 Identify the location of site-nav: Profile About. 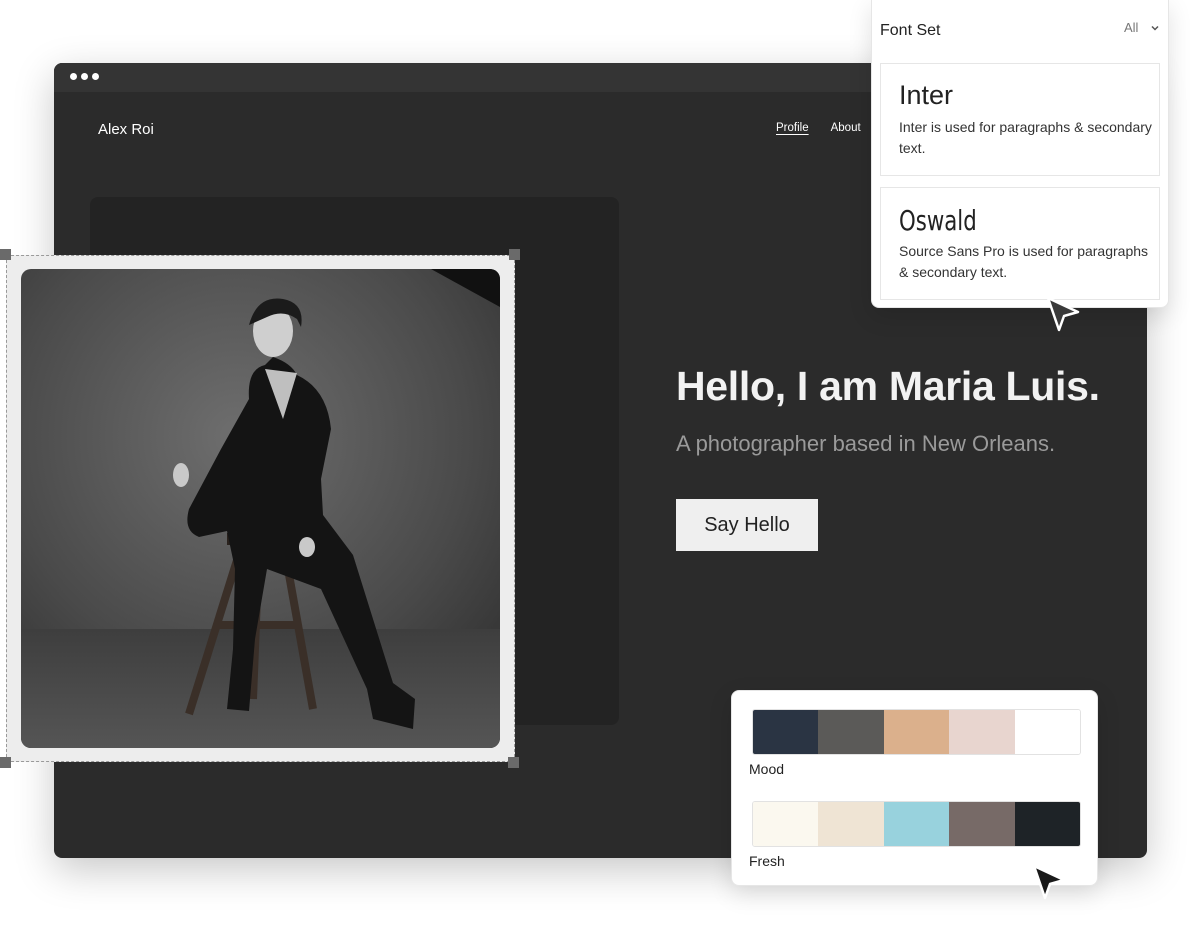
(818, 128).